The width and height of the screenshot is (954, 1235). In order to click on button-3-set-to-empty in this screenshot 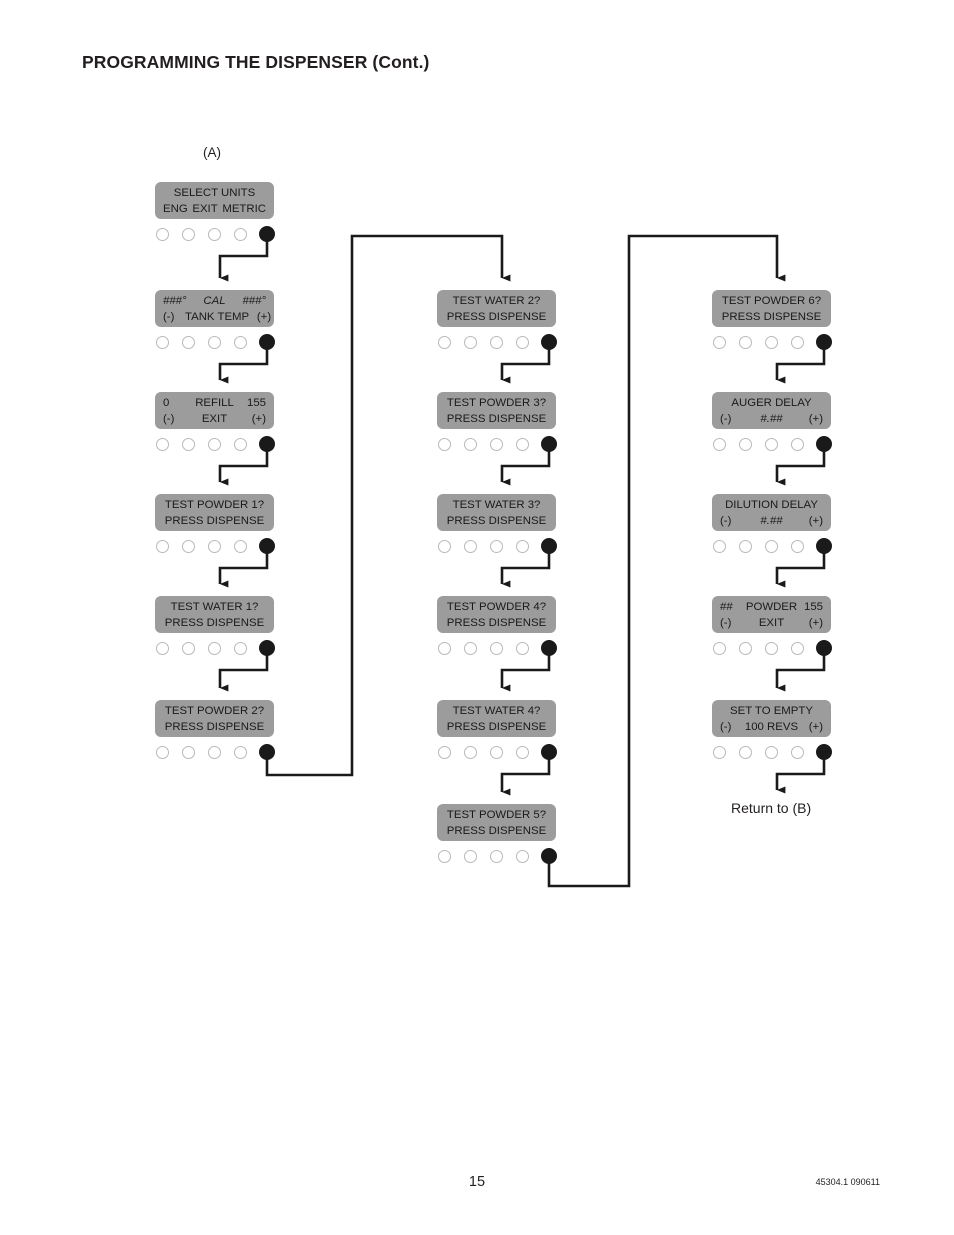, I will do `click(771, 752)`.